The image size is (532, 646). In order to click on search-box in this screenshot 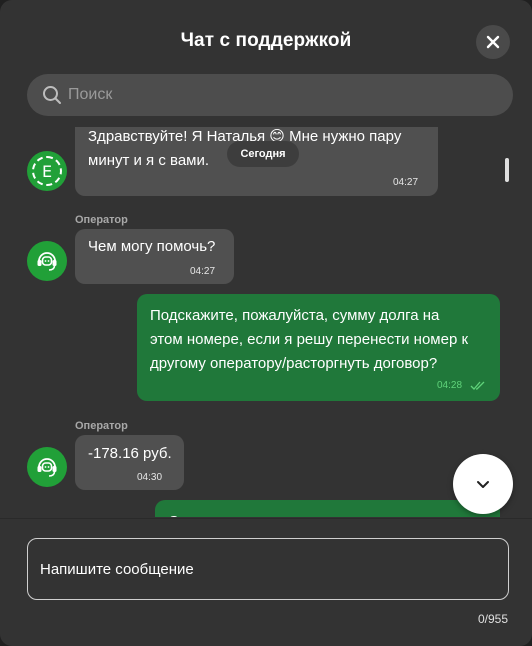, I will do `click(270, 95)`.